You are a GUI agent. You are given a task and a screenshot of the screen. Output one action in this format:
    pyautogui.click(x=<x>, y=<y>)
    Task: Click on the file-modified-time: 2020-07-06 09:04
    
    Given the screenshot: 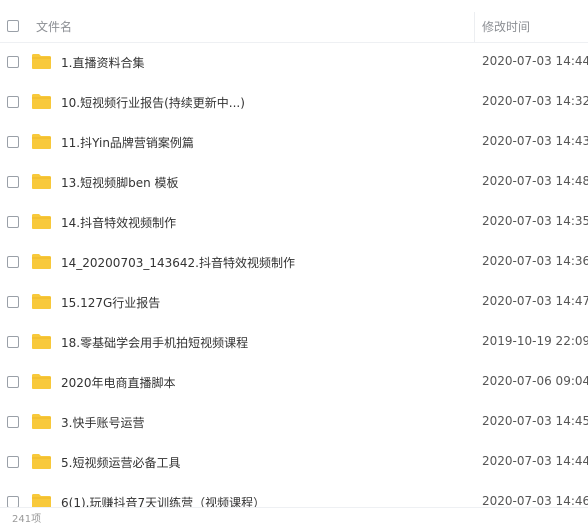 What is the action you would take?
    pyautogui.click(x=535, y=381)
    